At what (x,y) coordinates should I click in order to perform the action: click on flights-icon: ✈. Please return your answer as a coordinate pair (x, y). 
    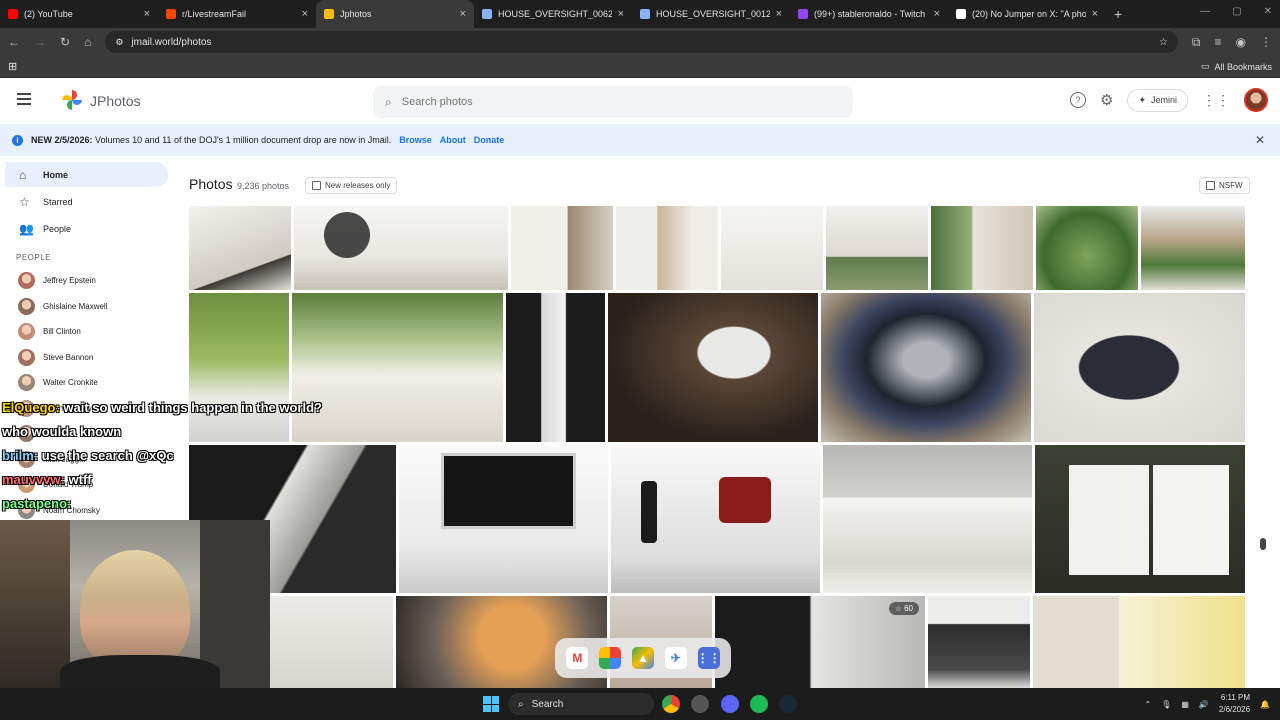
    Looking at the image, I should click on (675, 658).